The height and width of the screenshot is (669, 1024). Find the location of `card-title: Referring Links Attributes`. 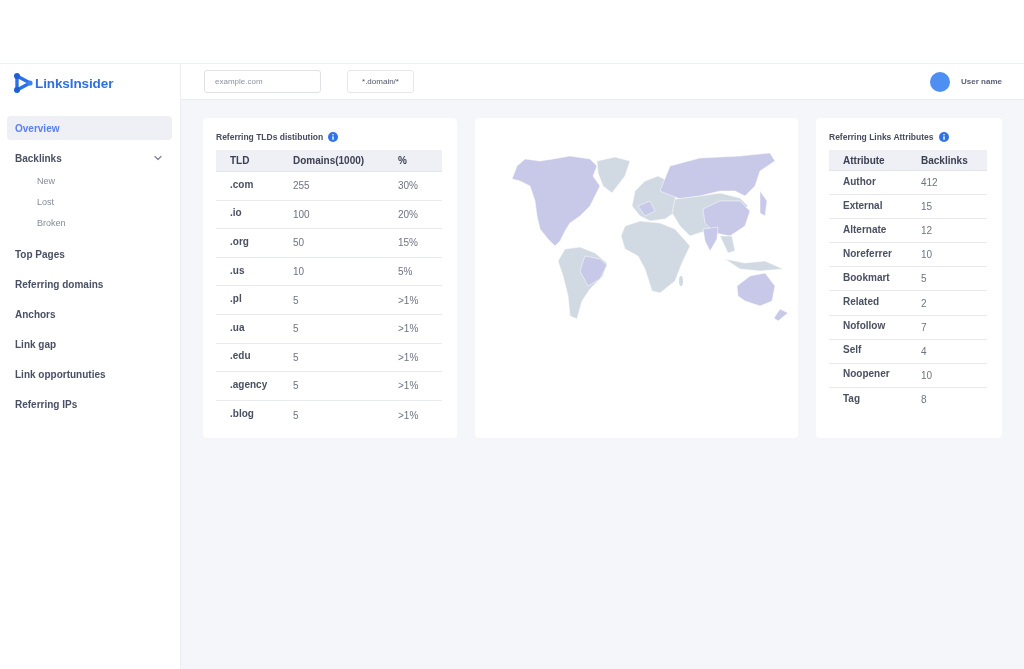

card-title: Referring Links Attributes is located at coordinates (881, 137).